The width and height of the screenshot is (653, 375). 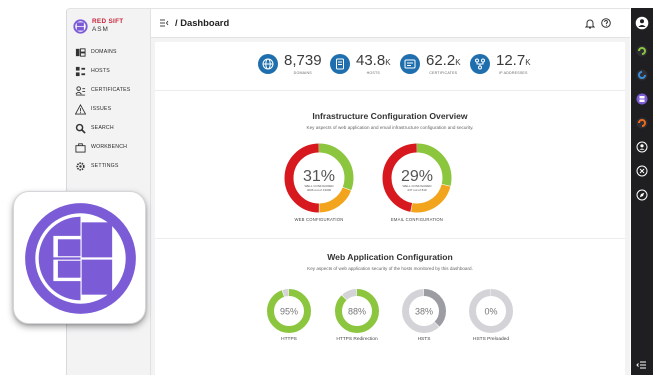 What do you see at coordinates (164, 23) in the screenshot?
I see `collapse-menu-icon` at bounding box center [164, 23].